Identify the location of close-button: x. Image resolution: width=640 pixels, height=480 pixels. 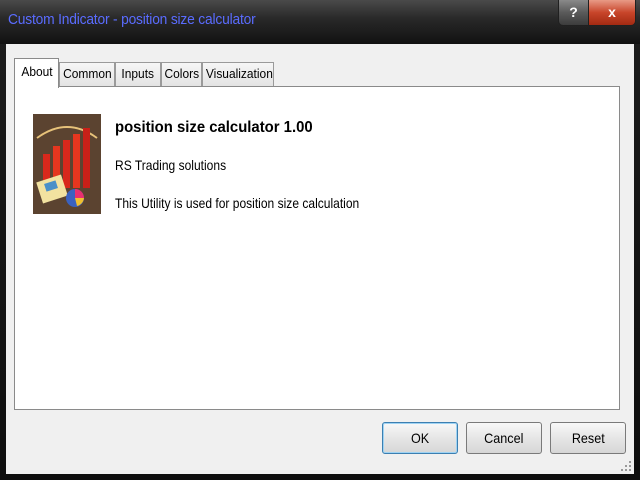
(612, 13).